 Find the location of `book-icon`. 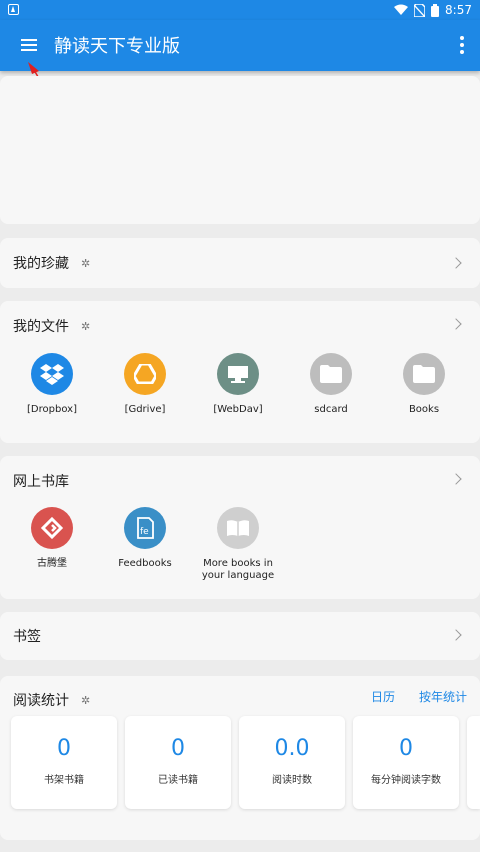

book-icon is located at coordinates (238, 528).